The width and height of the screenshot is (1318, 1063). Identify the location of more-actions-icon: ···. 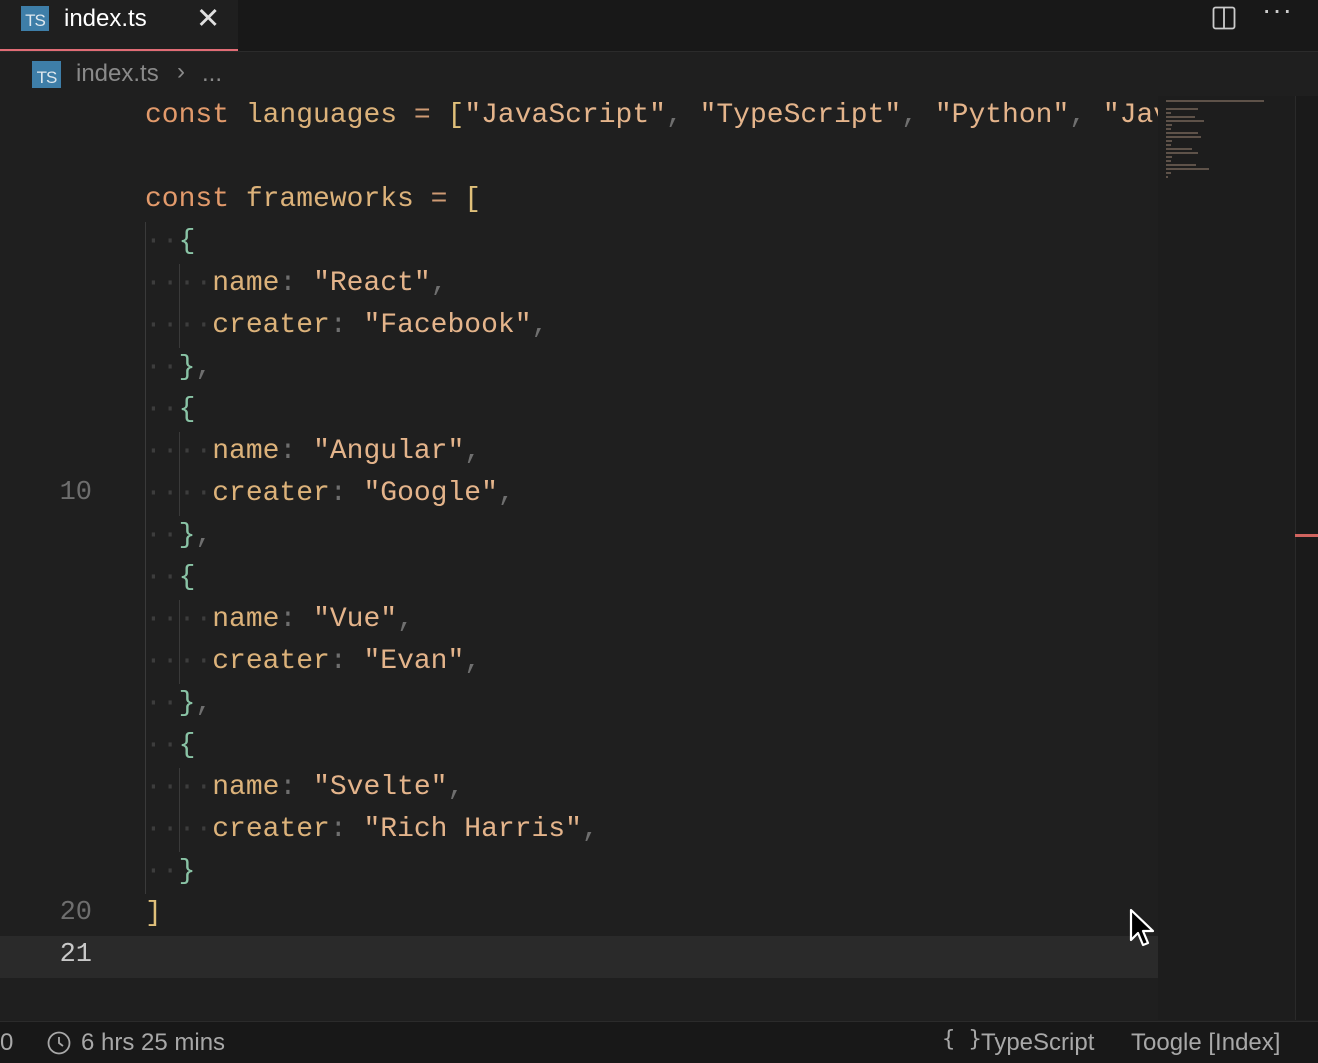
(1277, 13).